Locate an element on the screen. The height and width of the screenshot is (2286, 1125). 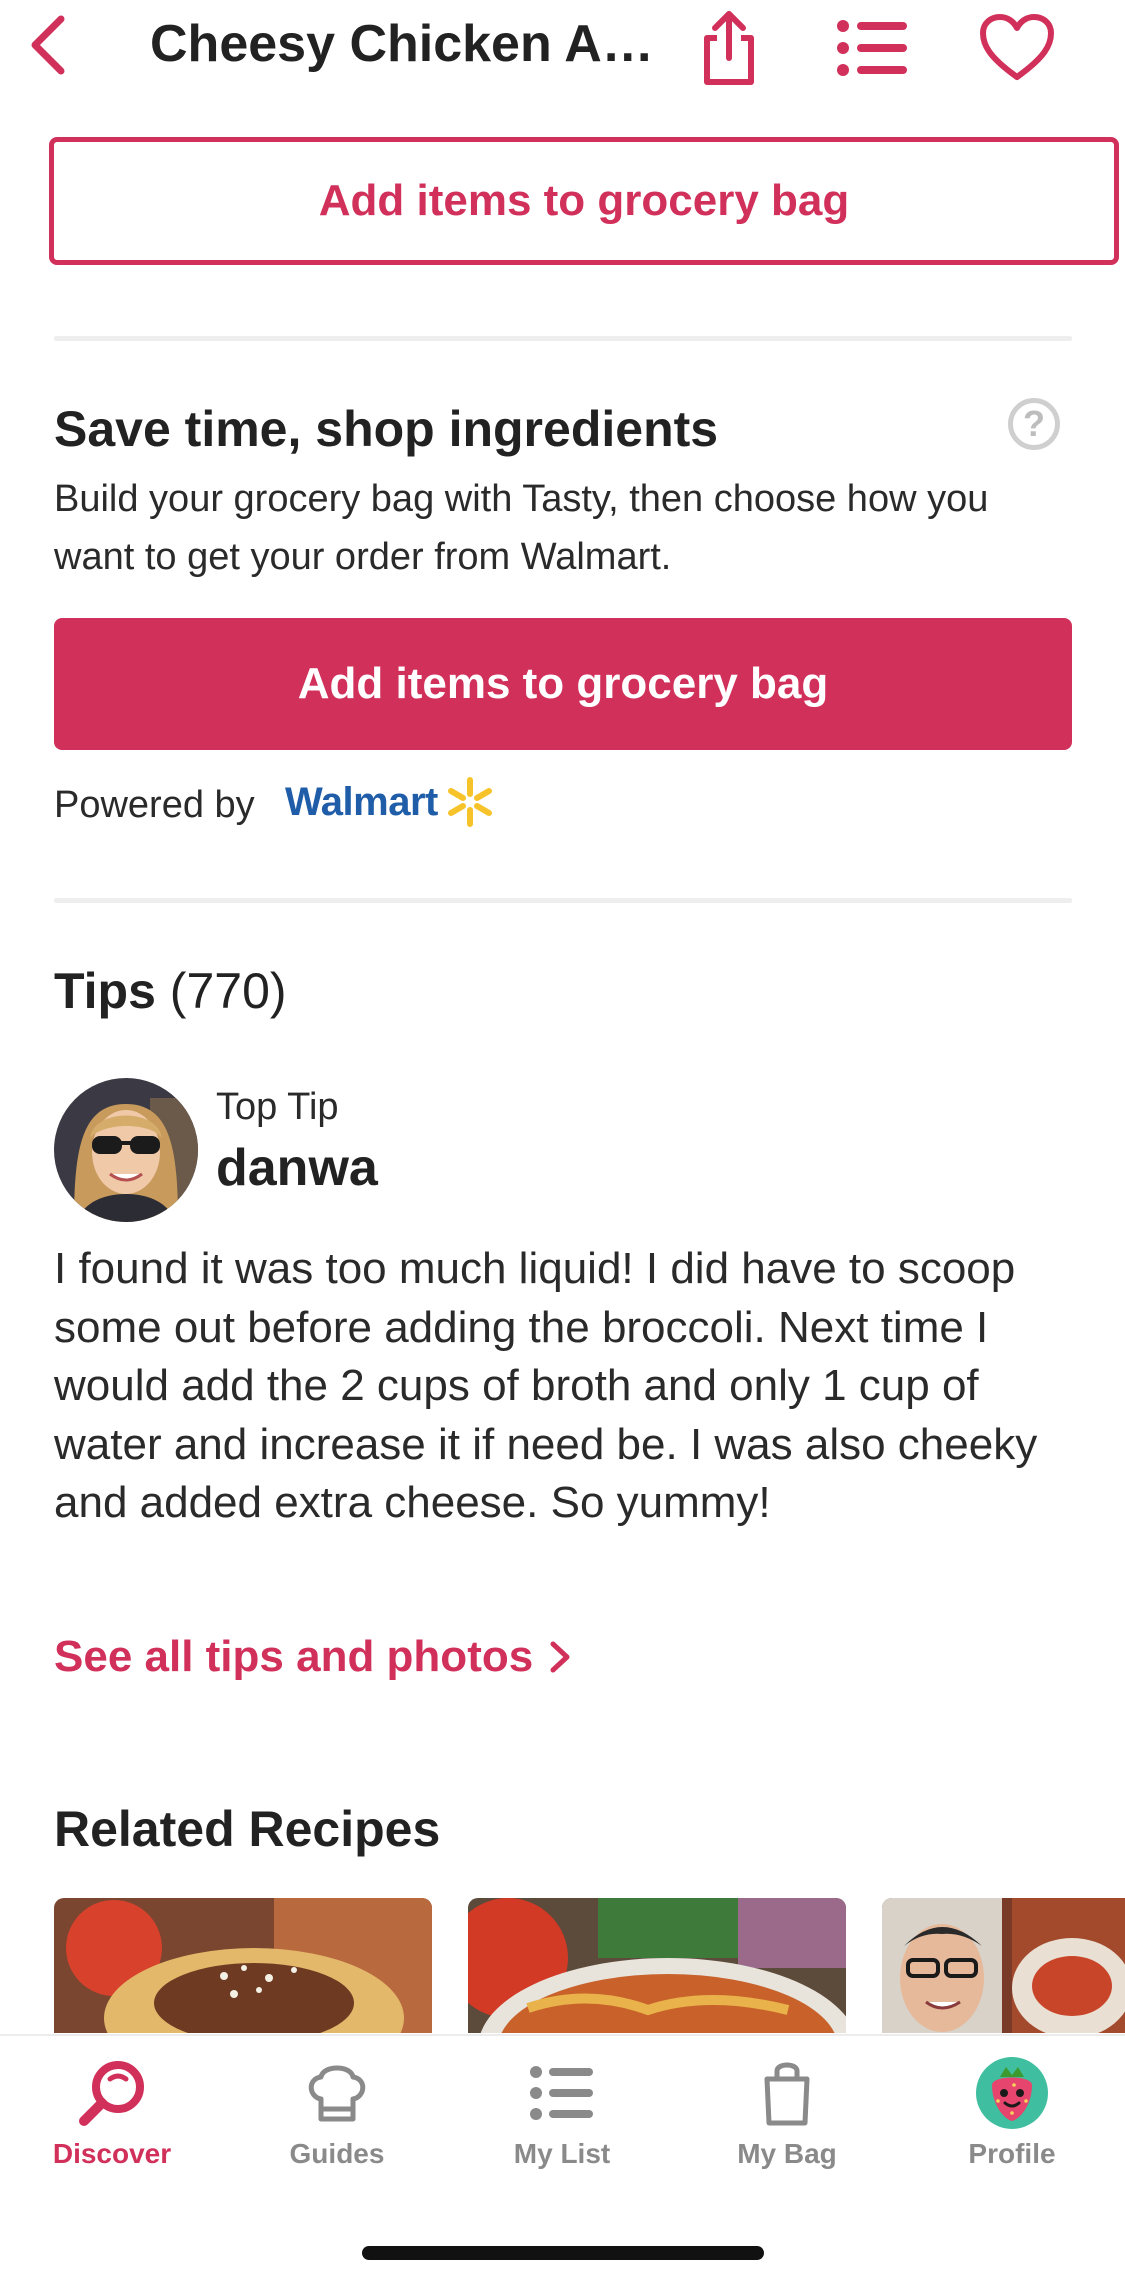
avatar is located at coordinates (126, 1150).